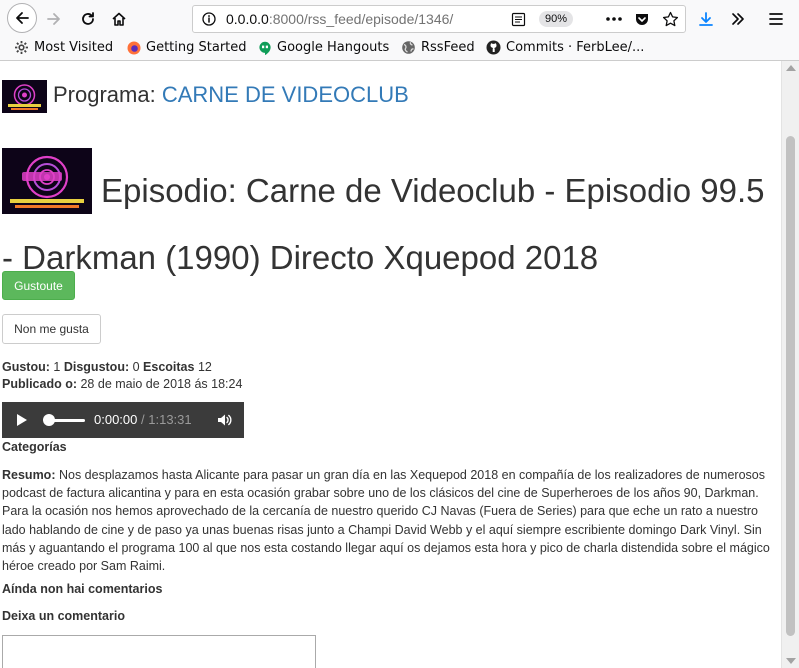 This screenshot has width=799, height=668. What do you see at coordinates (74, 47) in the screenshot?
I see `bookmark-label: Most Visited` at bounding box center [74, 47].